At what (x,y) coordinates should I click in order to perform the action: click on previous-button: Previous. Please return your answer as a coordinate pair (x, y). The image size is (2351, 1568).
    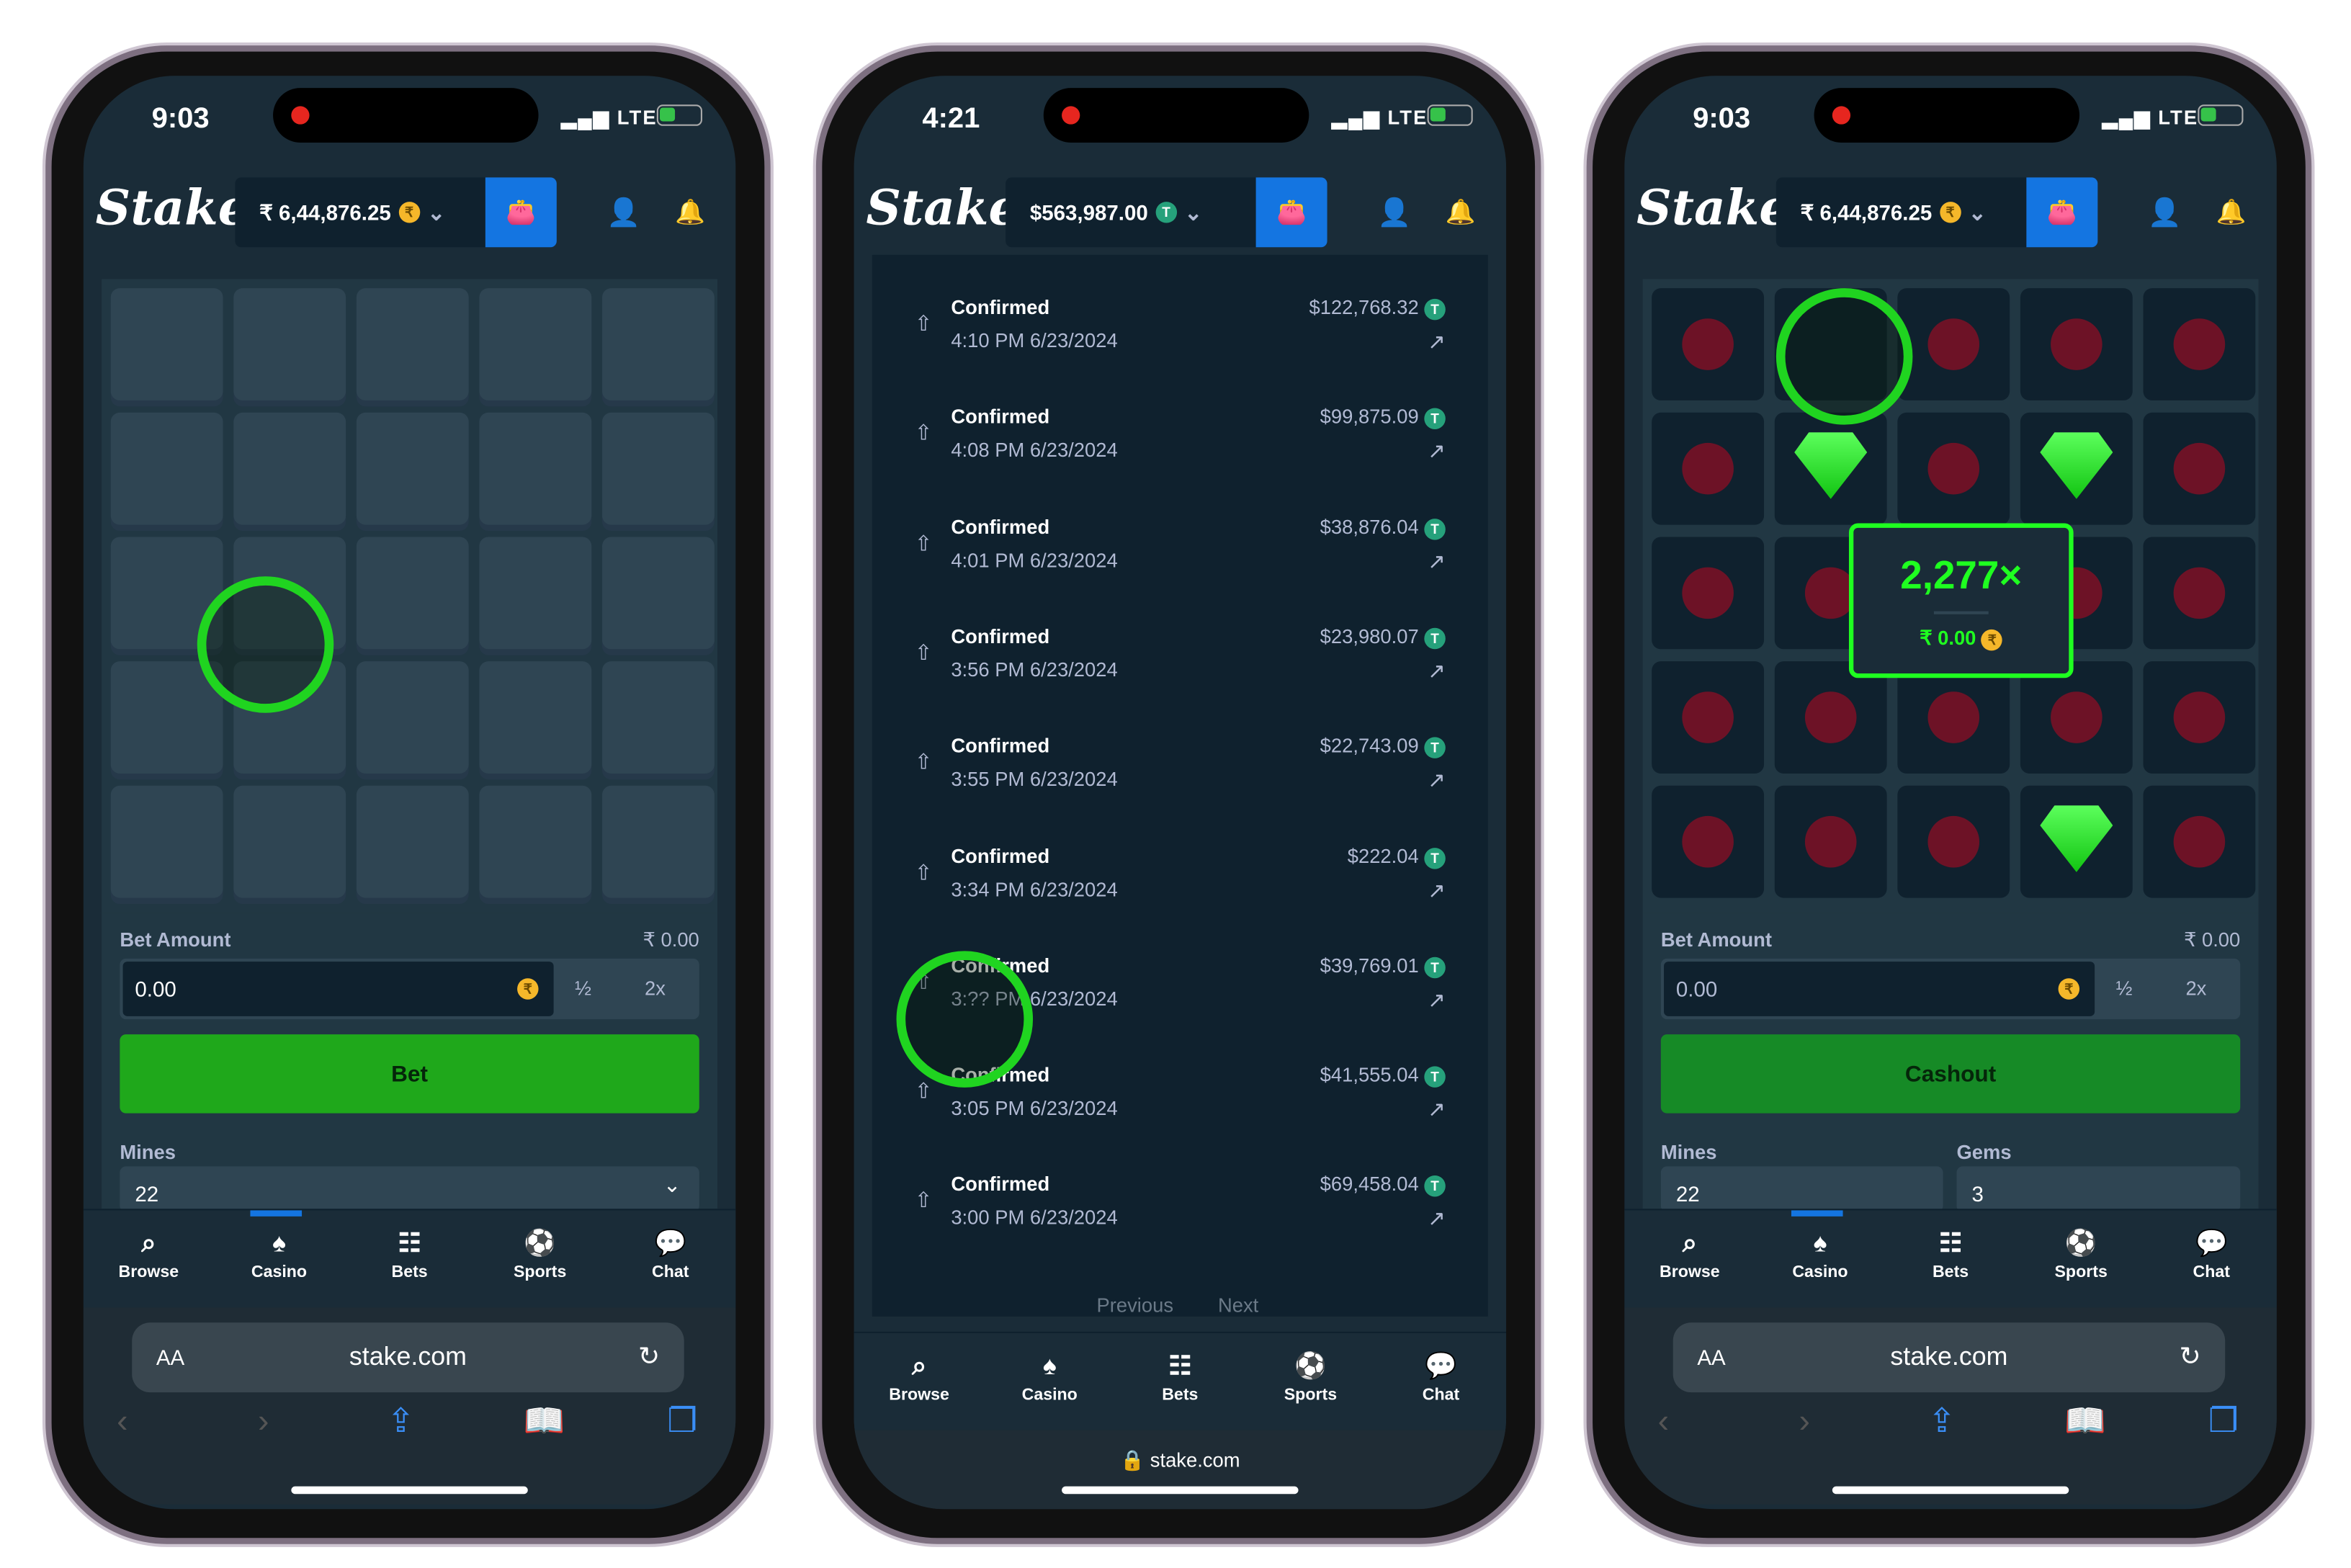
    Looking at the image, I should click on (1134, 1305).